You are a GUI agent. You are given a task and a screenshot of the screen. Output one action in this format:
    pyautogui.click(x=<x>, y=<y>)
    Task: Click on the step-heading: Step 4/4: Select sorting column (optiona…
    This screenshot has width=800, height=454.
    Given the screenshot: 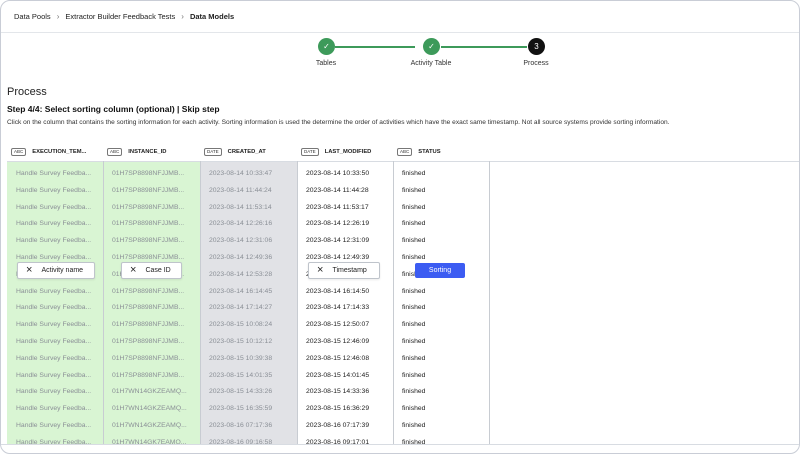 What is the action you would take?
    pyautogui.click(x=113, y=109)
    